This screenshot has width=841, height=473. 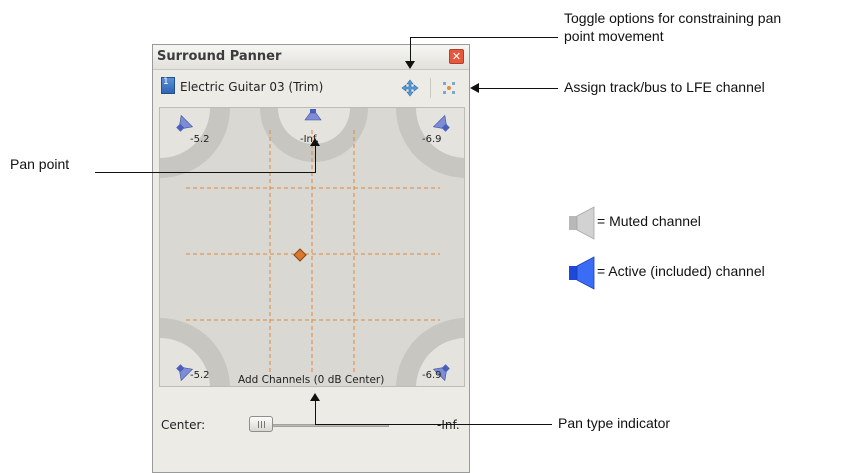 I want to click on speaker-level-top-left: -5.2, so click(x=200, y=139).